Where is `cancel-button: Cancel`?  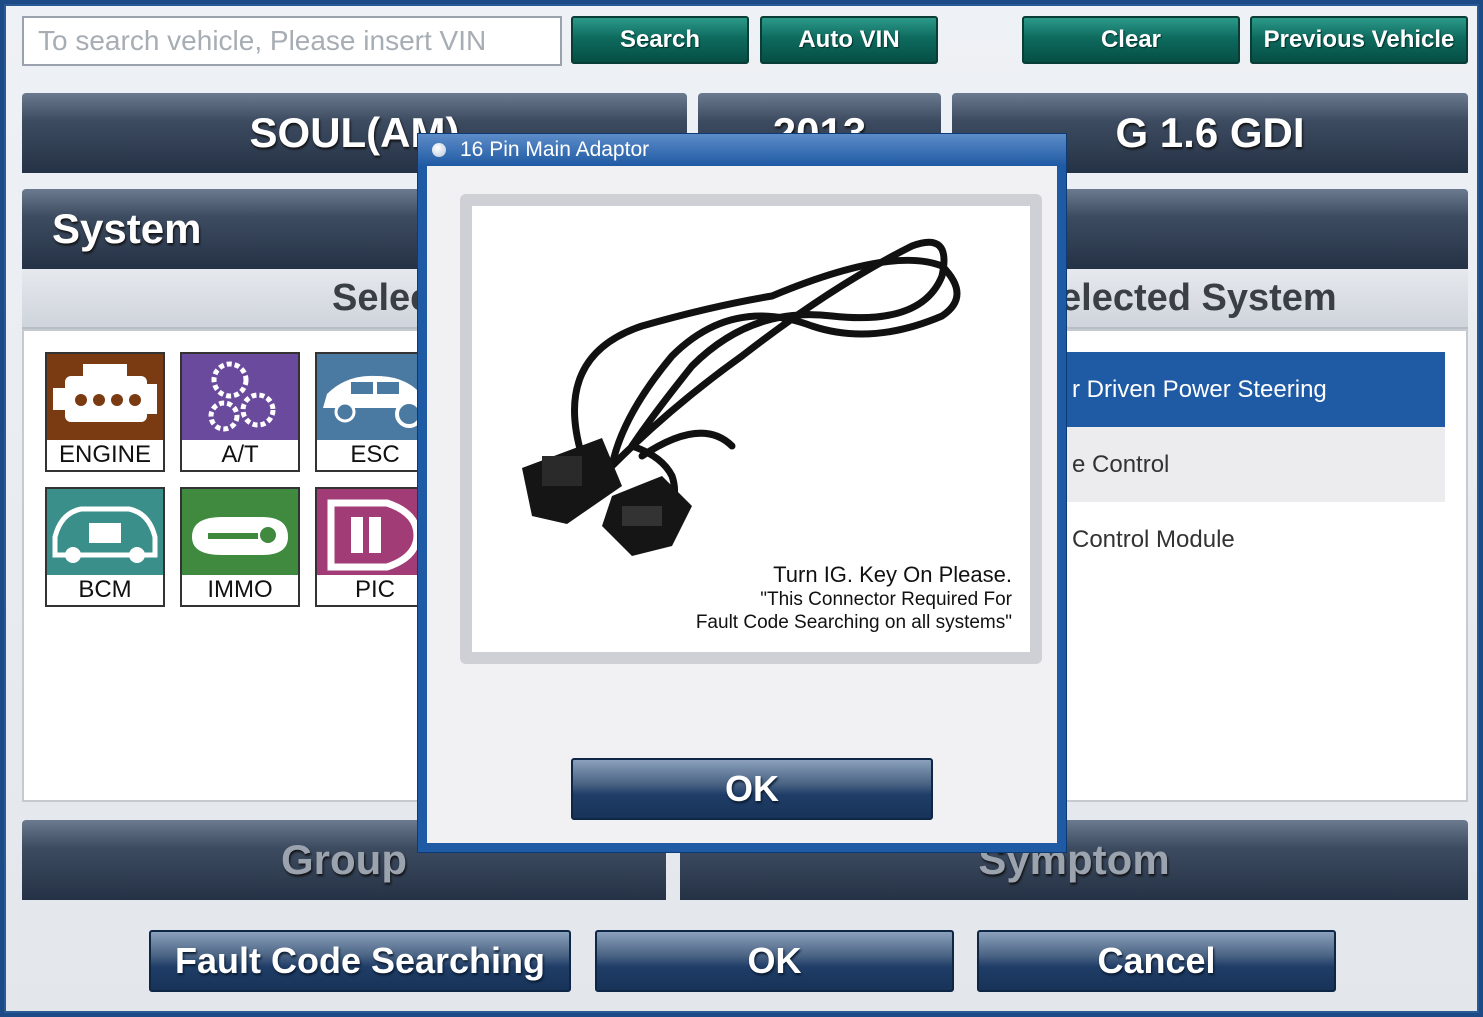 cancel-button: Cancel is located at coordinates (1156, 961).